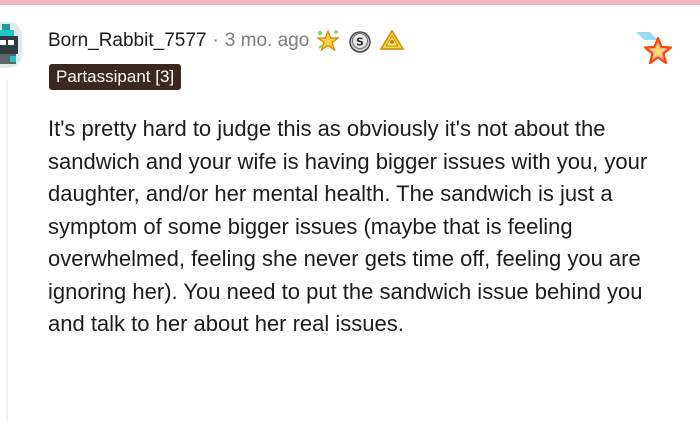  Describe the element at coordinates (350, 2) in the screenshot. I see `top-accent-strip` at that location.